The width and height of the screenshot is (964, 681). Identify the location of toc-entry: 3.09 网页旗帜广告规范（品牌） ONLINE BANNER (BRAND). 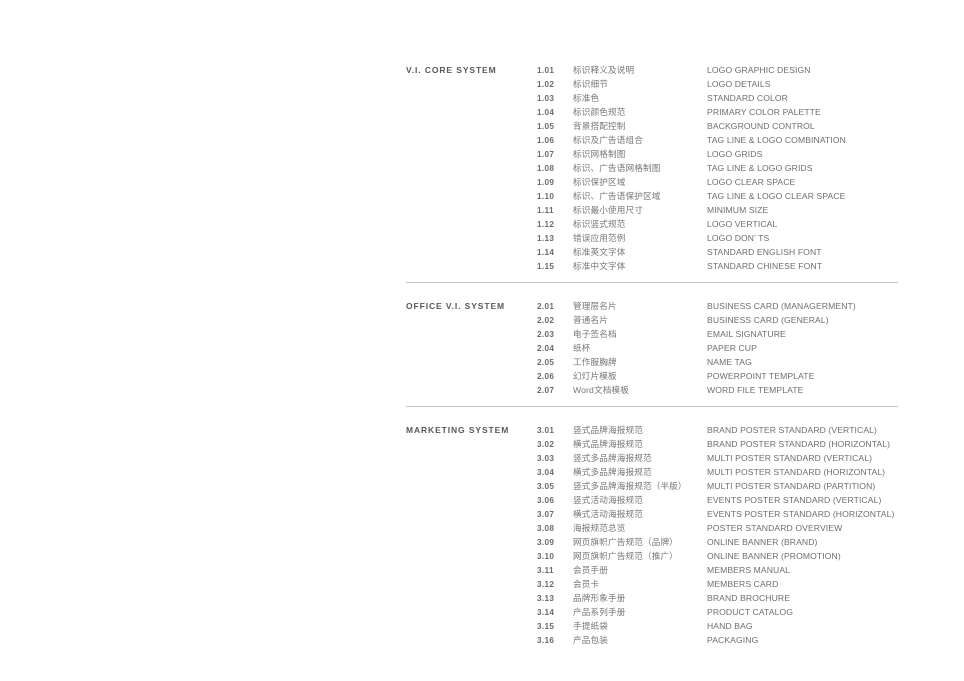
(717, 542).